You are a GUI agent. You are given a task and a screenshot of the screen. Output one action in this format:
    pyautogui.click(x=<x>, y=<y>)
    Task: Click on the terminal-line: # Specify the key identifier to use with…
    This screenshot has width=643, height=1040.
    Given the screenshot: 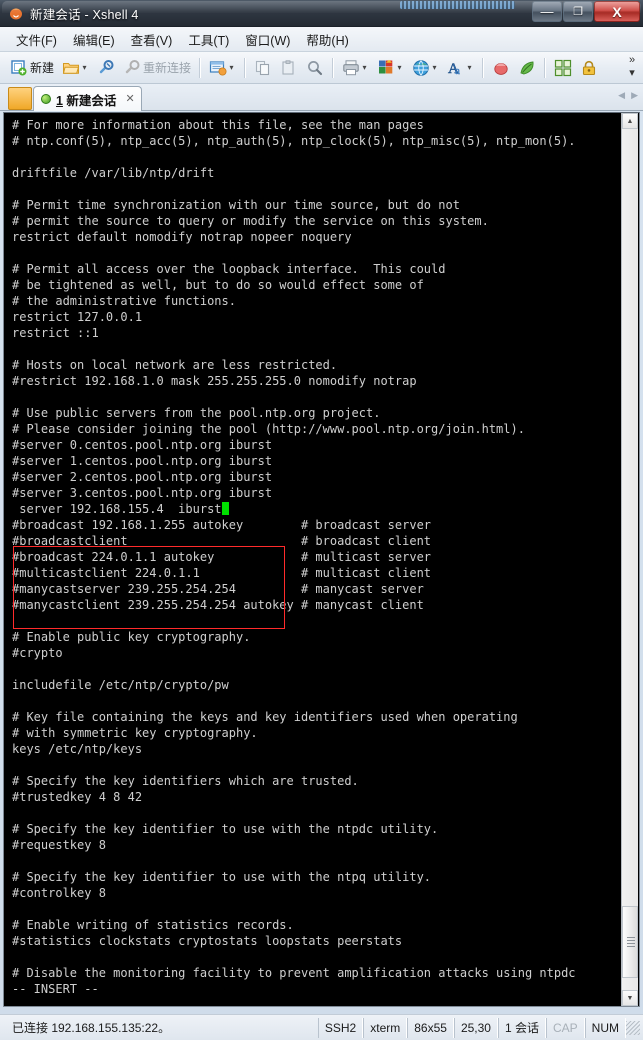 What is the action you would take?
    pyautogui.click(x=222, y=877)
    